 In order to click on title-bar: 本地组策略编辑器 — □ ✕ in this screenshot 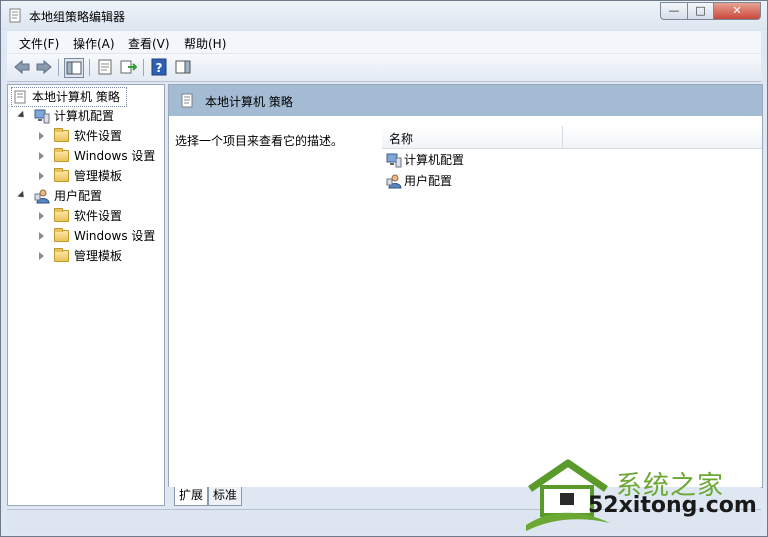, I will do `click(384, 16)`.